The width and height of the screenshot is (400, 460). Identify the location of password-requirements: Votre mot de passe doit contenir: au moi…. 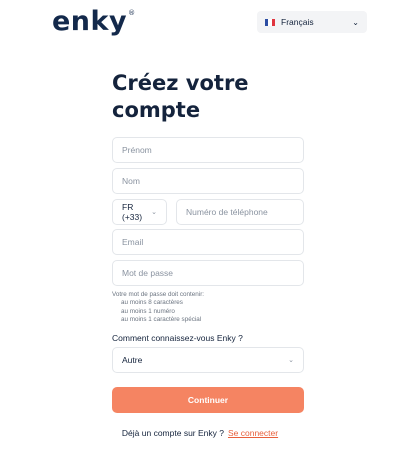
(158, 308).